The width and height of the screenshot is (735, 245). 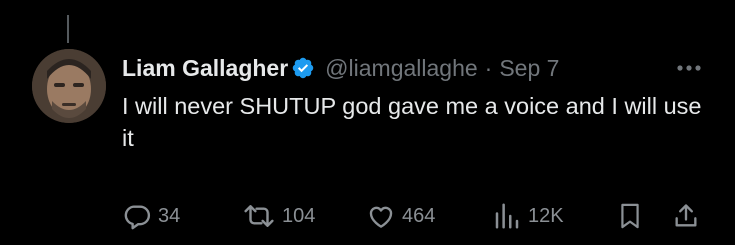 What do you see at coordinates (381, 216) in the screenshot?
I see `heart-icon` at bounding box center [381, 216].